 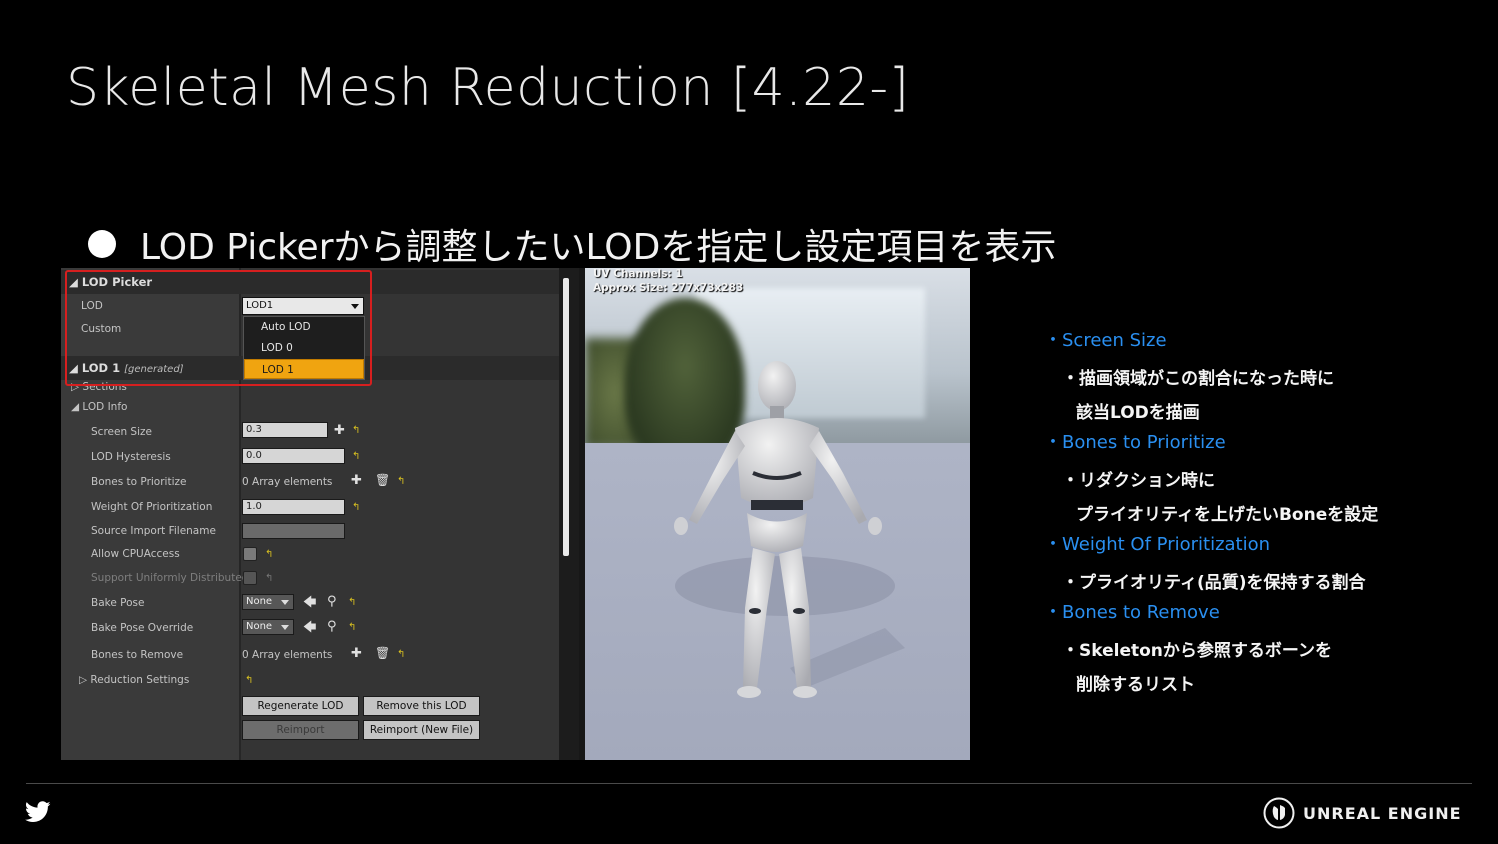 I want to click on desc-text: ・Skeletonから参照するボーンを, so click(x=1197, y=651).